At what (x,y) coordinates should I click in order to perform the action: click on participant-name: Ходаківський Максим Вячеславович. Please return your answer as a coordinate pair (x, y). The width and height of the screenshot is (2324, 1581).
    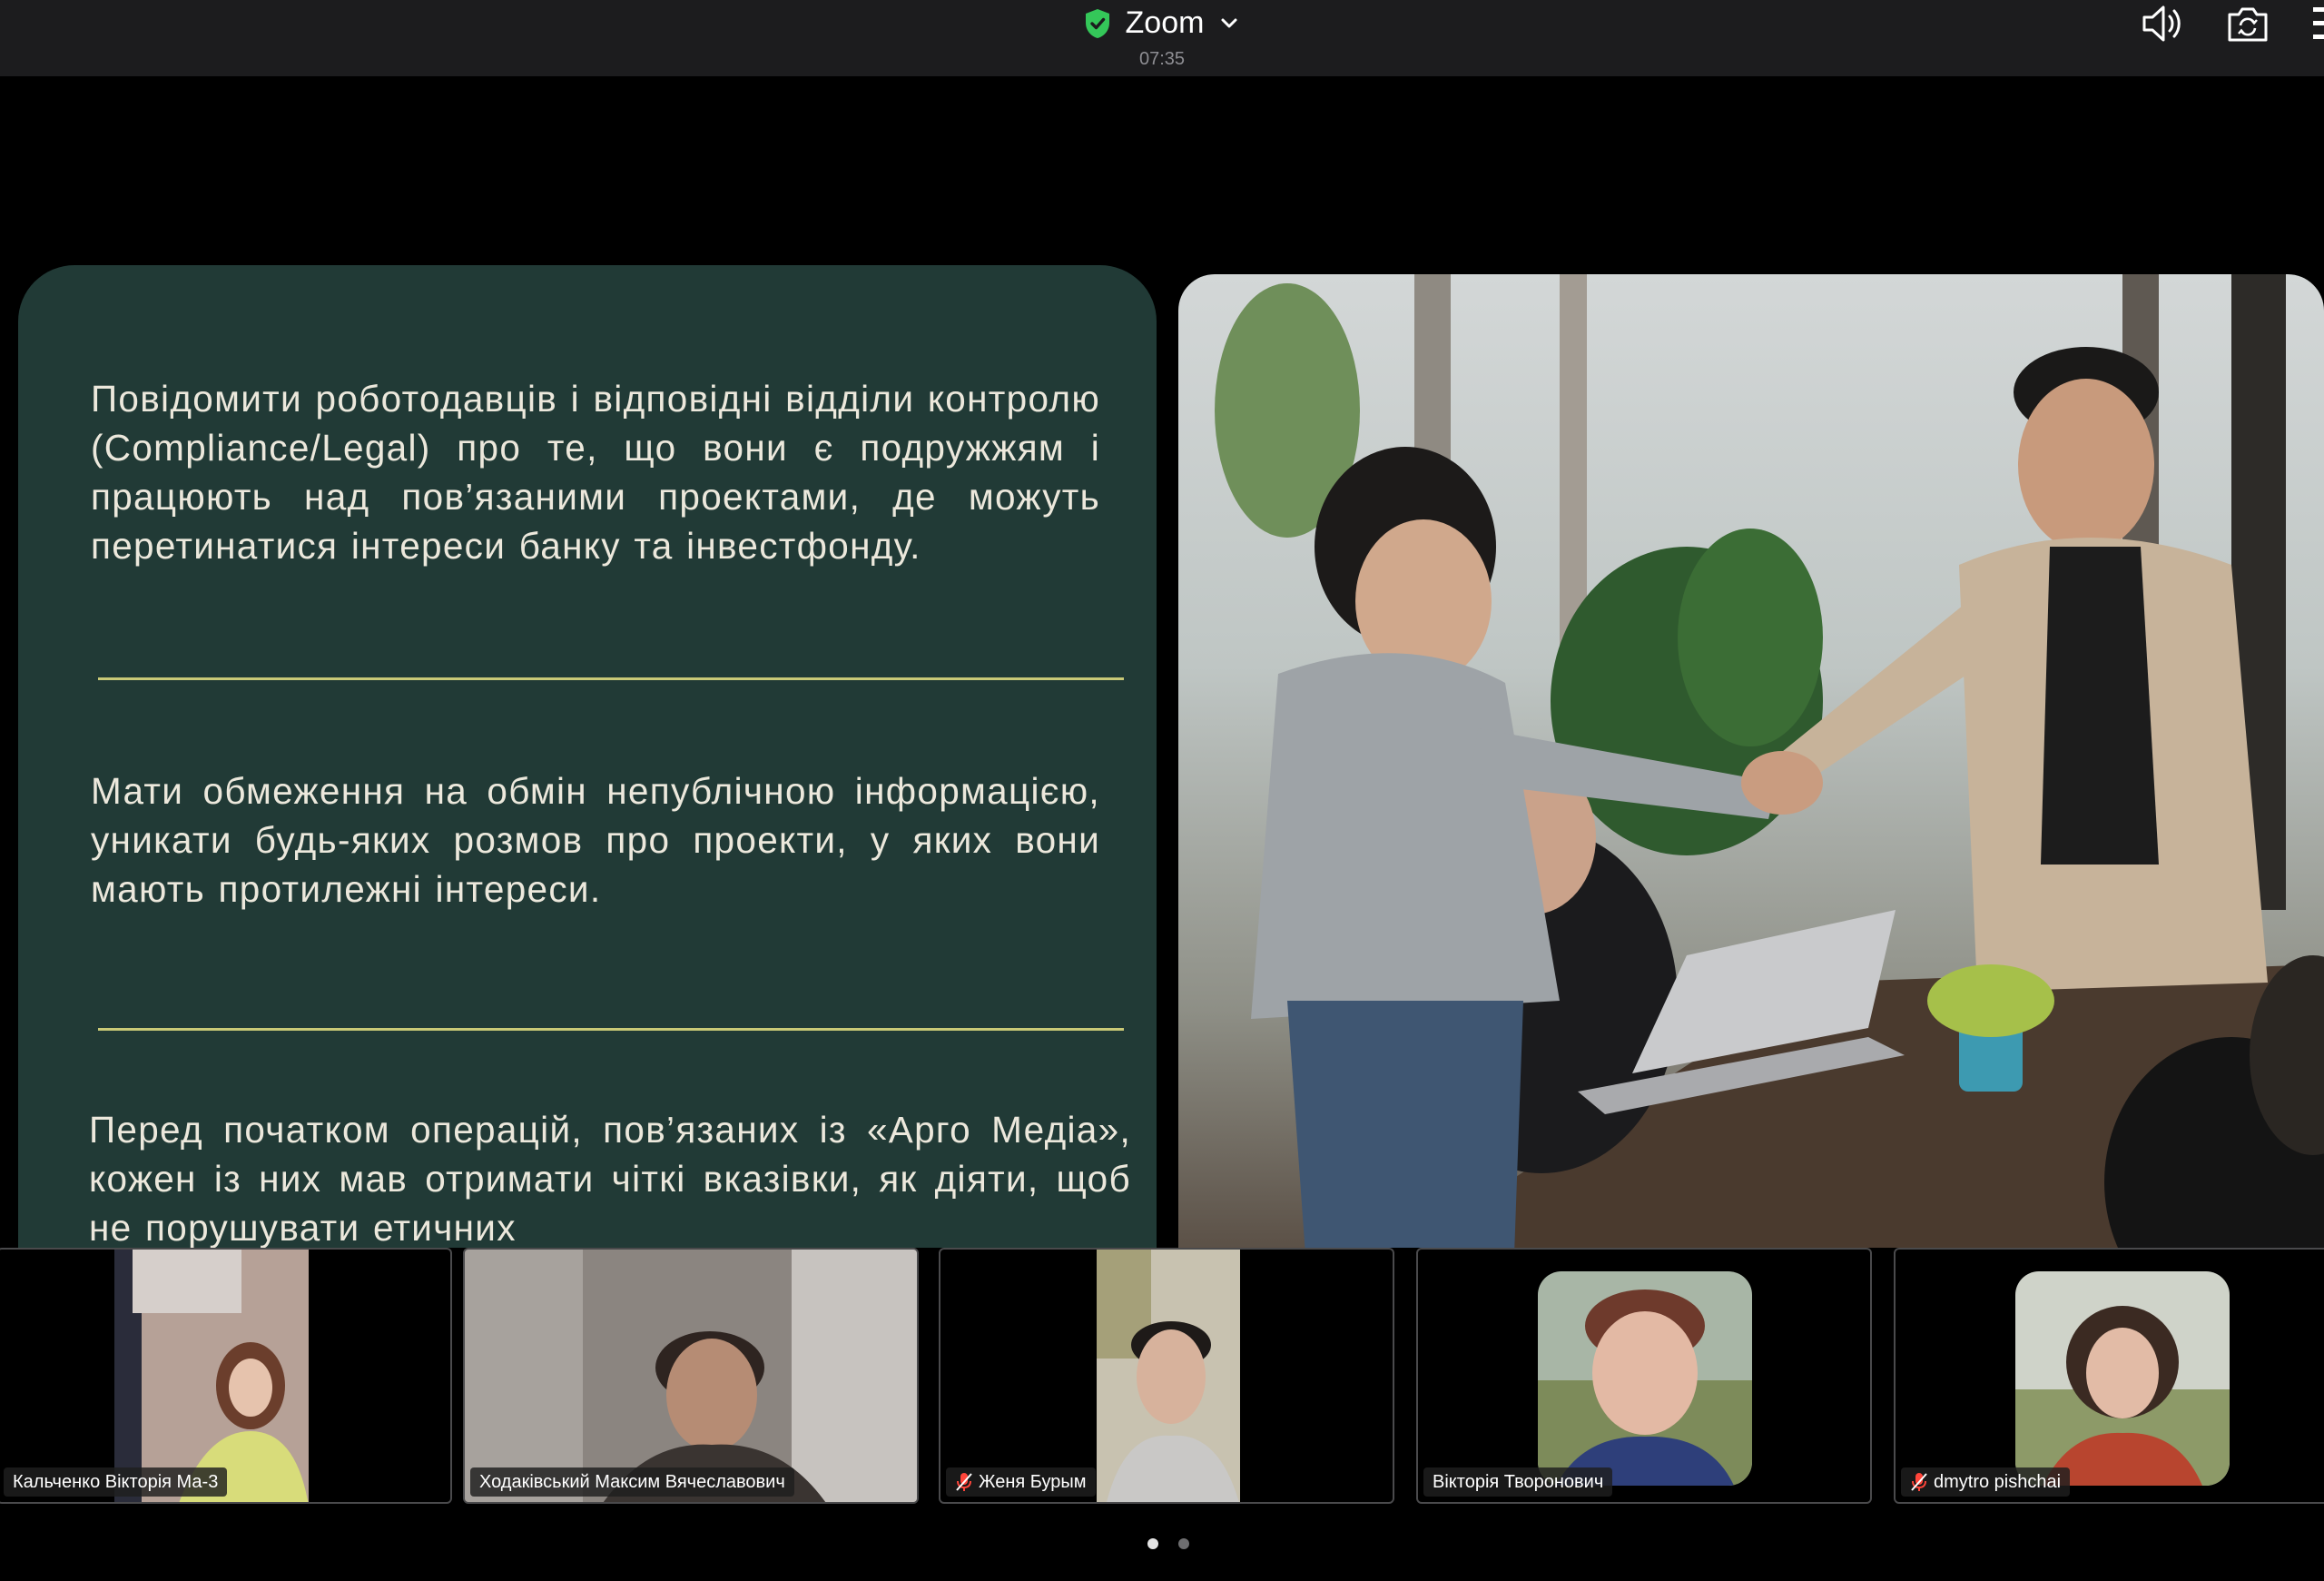
    Looking at the image, I should click on (632, 1482).